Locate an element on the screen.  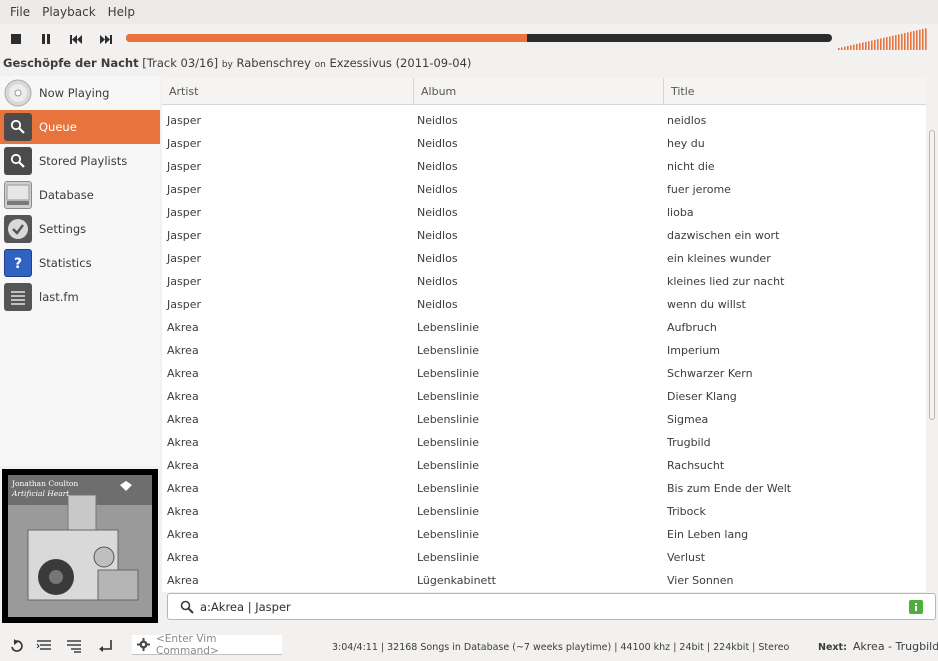
table-row: Akrea Lebenslinie Ein Leben lang is located at coordinates (544, 534).